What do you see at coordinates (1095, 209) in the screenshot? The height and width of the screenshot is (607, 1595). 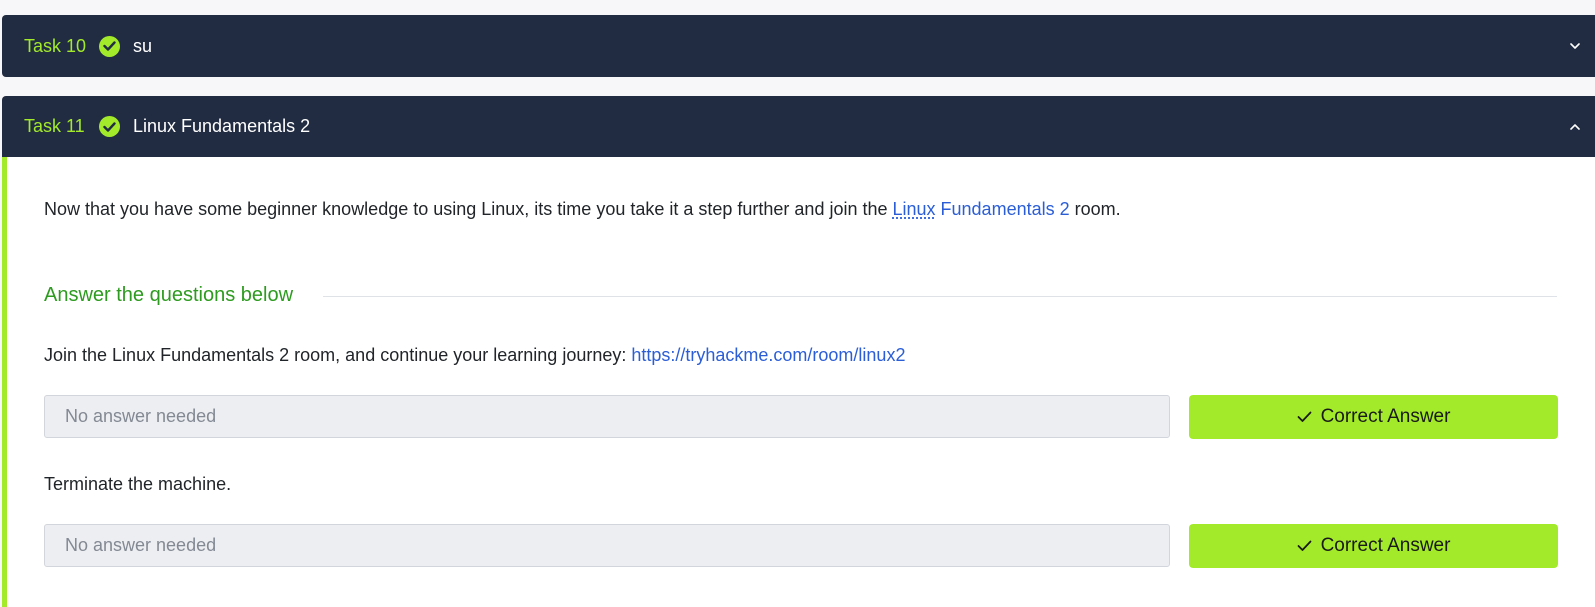 I see `description-suffix: room.` at bounding box center [1095, 209].